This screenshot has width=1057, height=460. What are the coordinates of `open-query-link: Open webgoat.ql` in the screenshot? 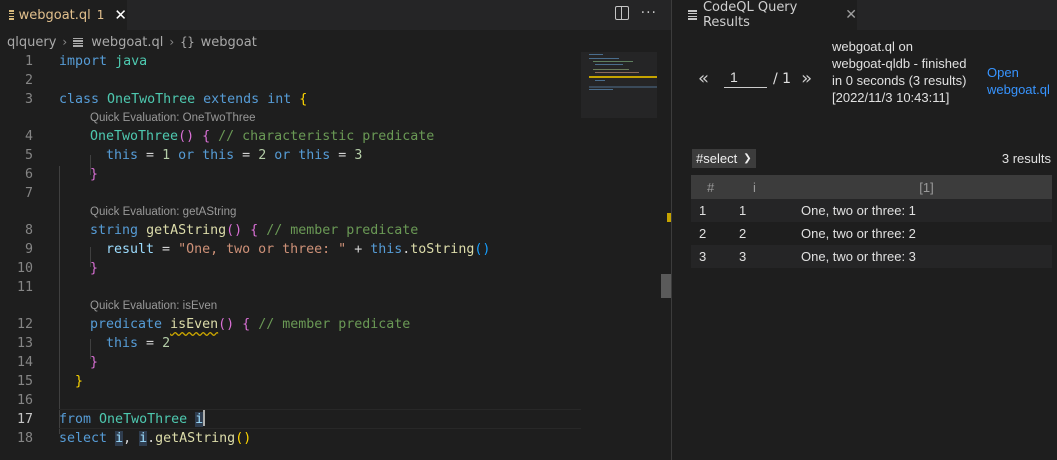 It's located at (1022, 81).